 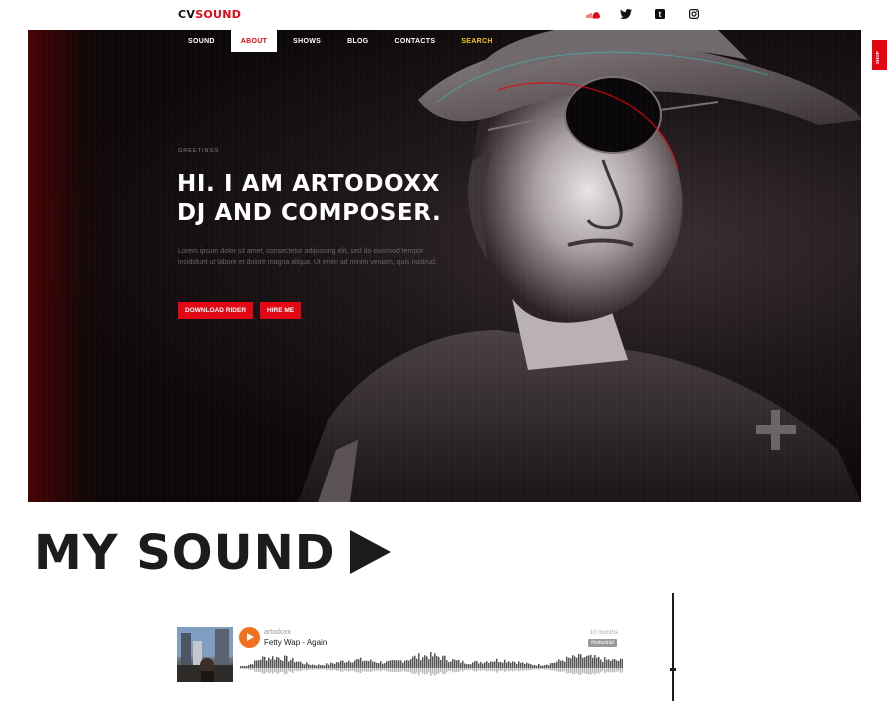 What do you see at coordinates (309, 213) in the screenshot?
I see `headline-line-2: DJ AND COMPOSER.` at bounding box center [309, 213].